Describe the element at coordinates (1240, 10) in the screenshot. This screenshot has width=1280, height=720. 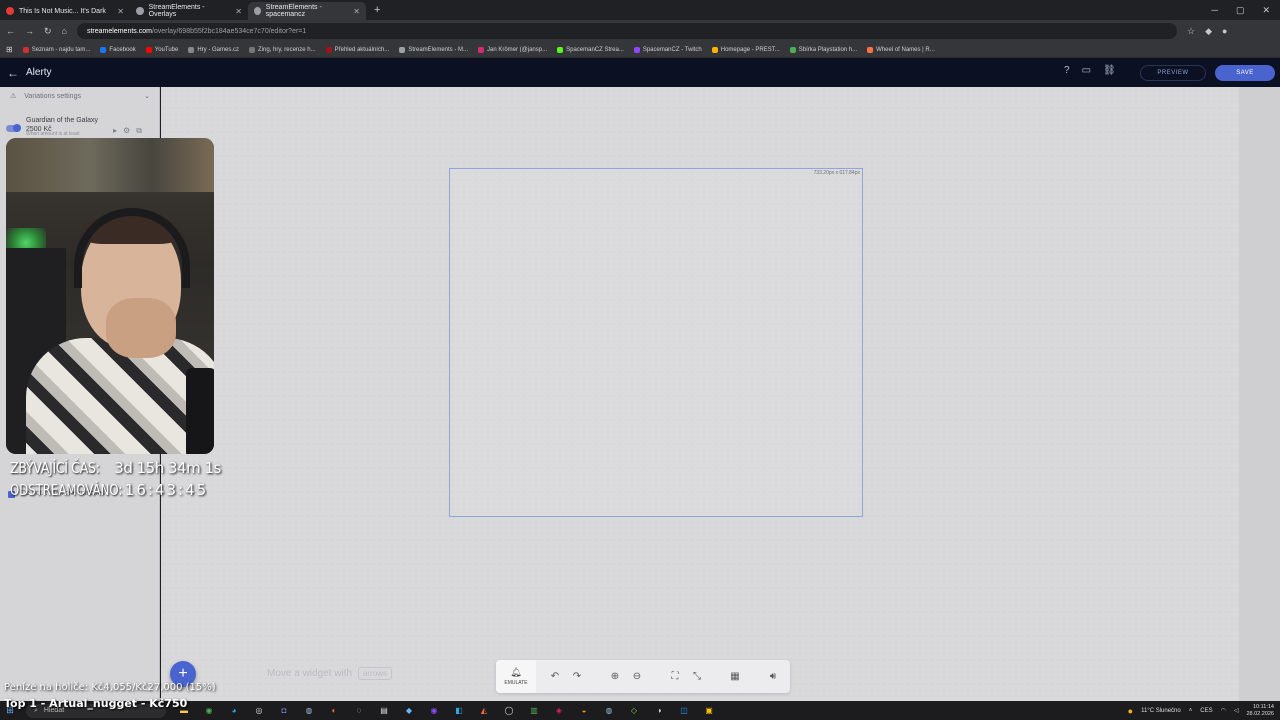
I see `maximize-icon: ▢` at that location.